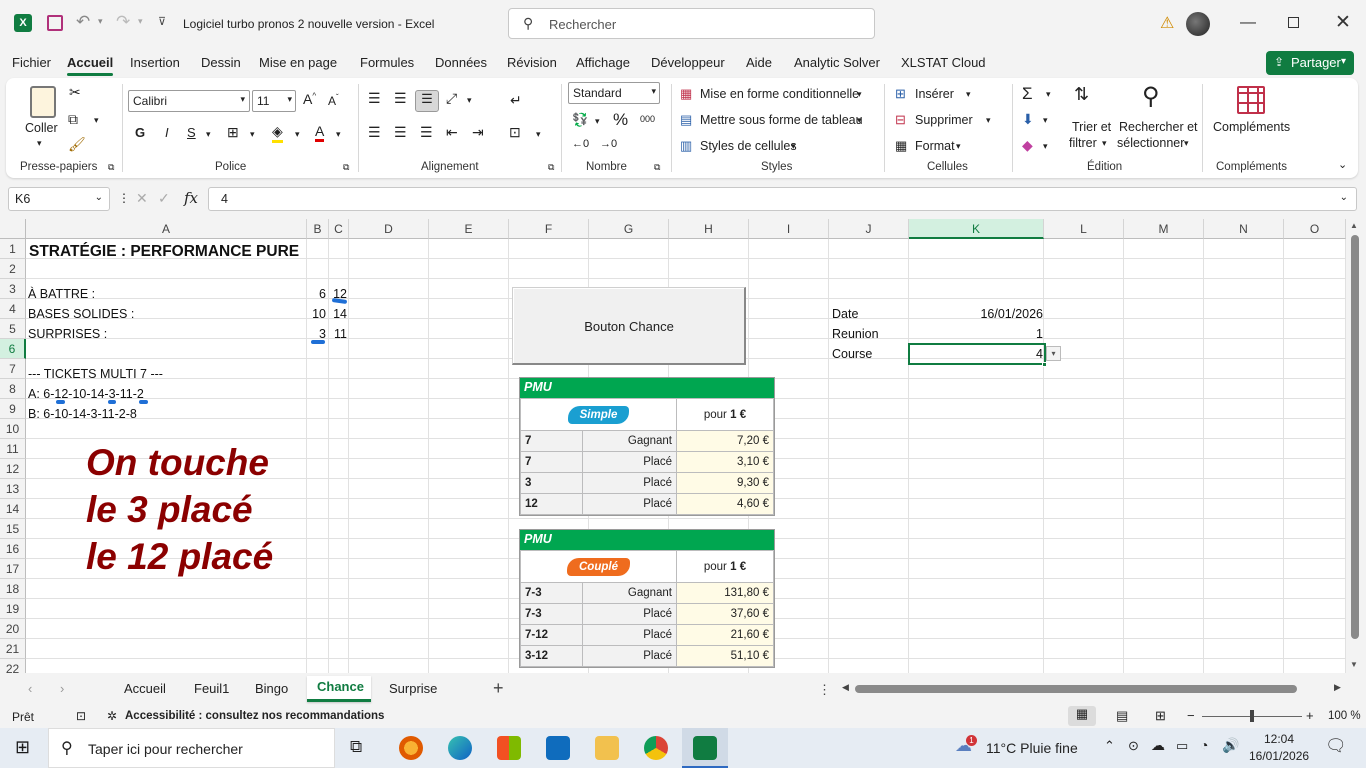 The width and height of the screenshot is (1366, 768). I want to click on font-color-dropdown-icon: ▾, so click(338, 134).